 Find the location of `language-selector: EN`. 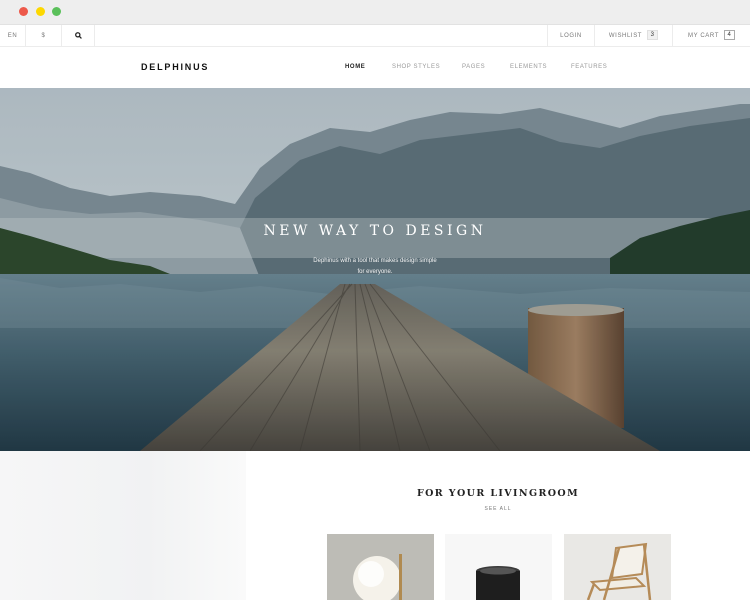

language-selector: EN is located at coordinates (13, 36).